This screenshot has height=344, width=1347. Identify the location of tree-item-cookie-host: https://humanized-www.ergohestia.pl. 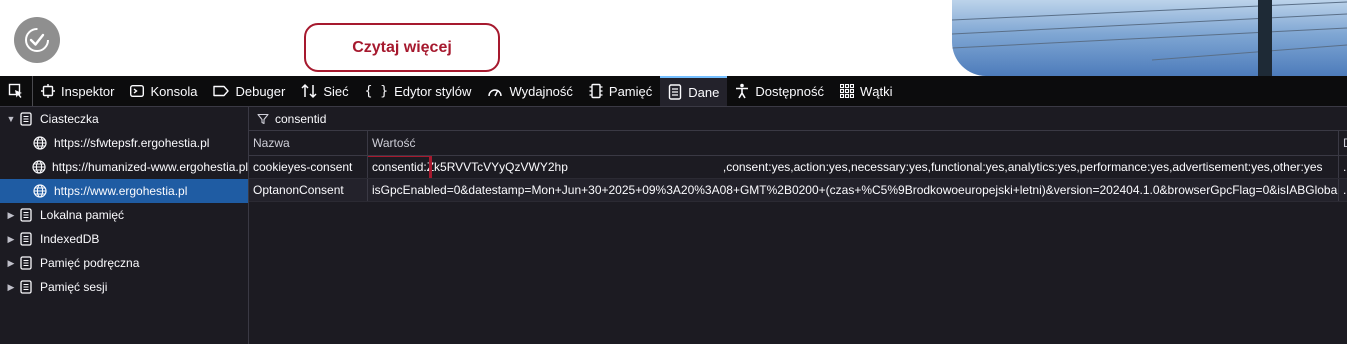
(124, 167).